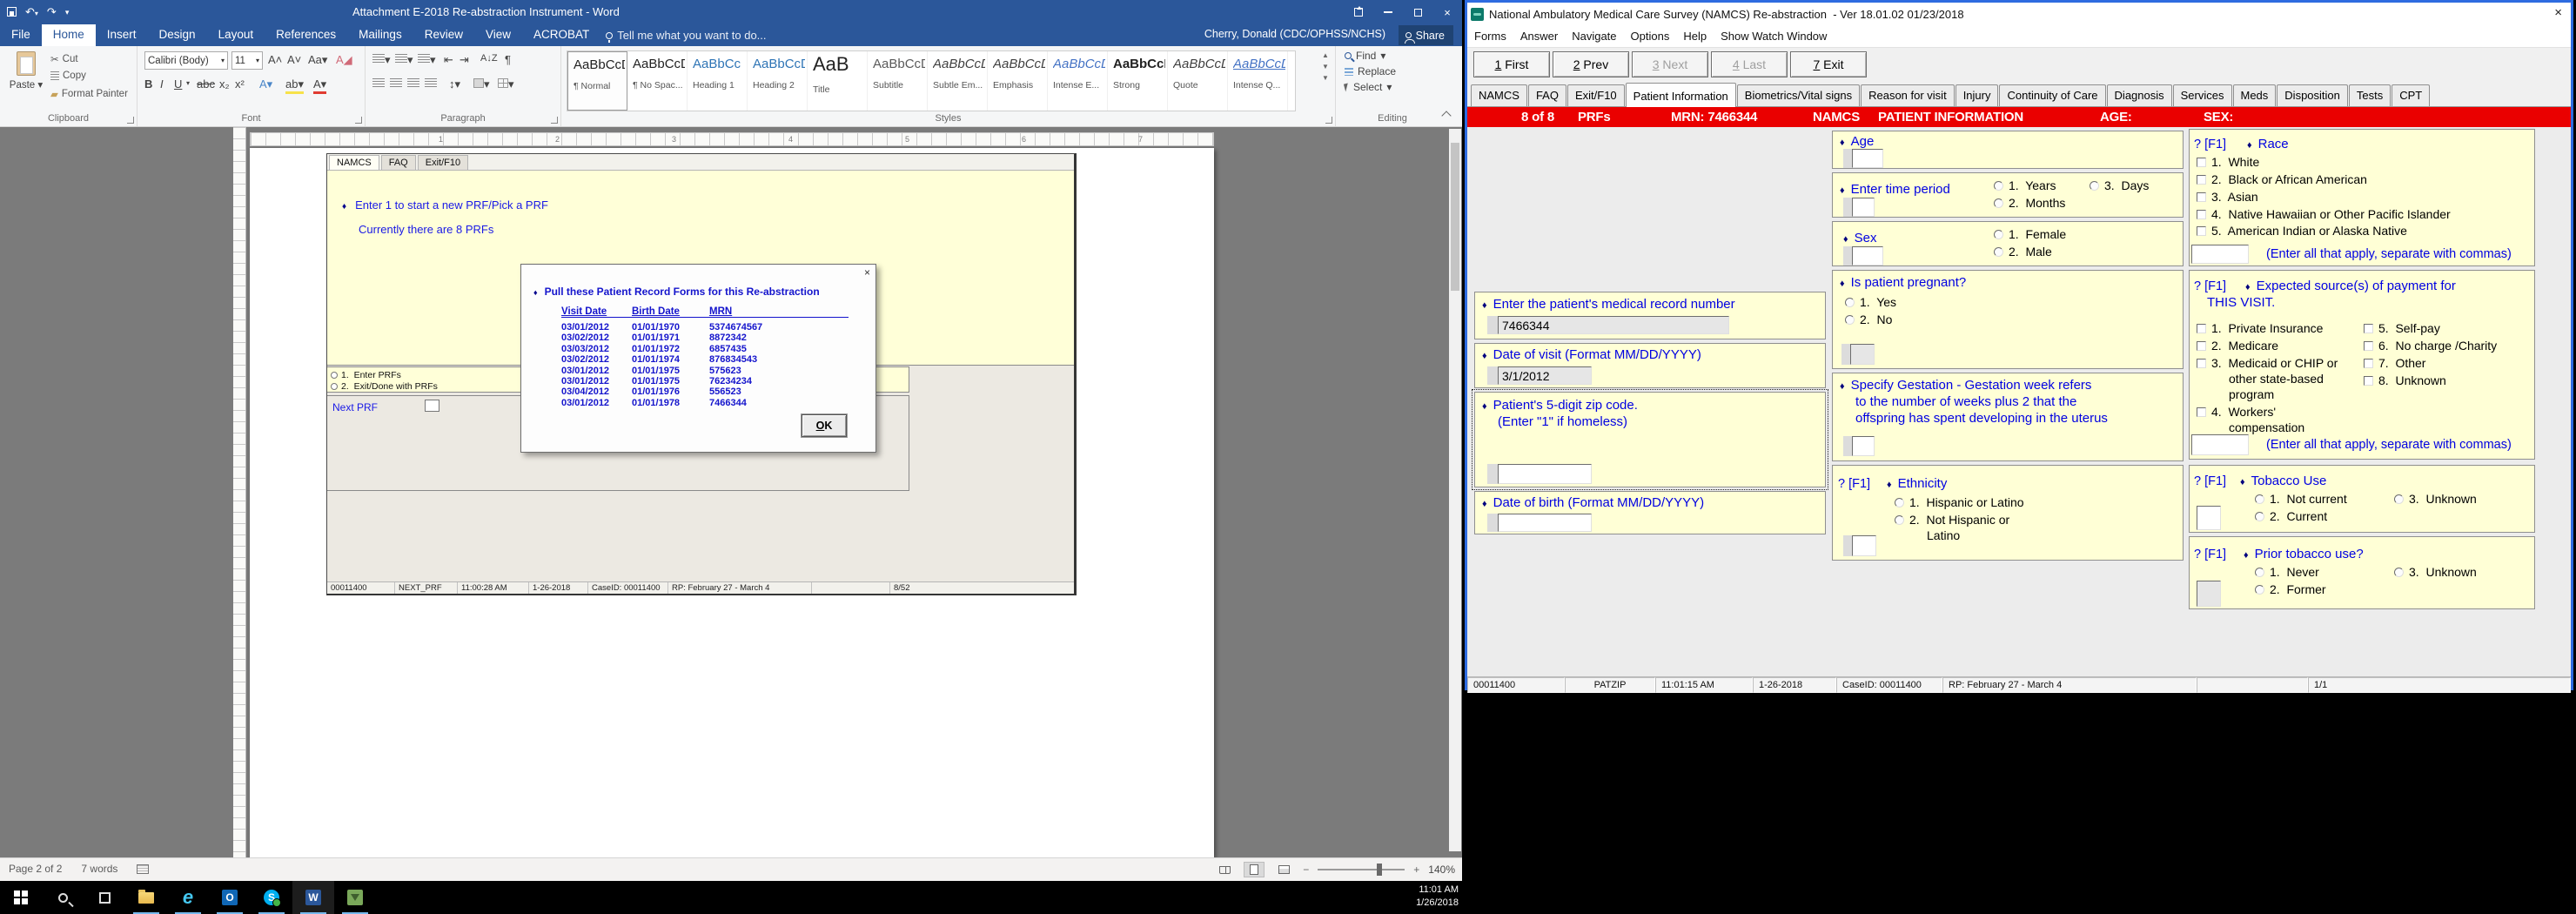 The height and width of the screenshot is (914, 2576). What do you see at coordinates (2209, 518) in the screenshot?
I see `tobacco-input` at bounding box center [2209, 518].